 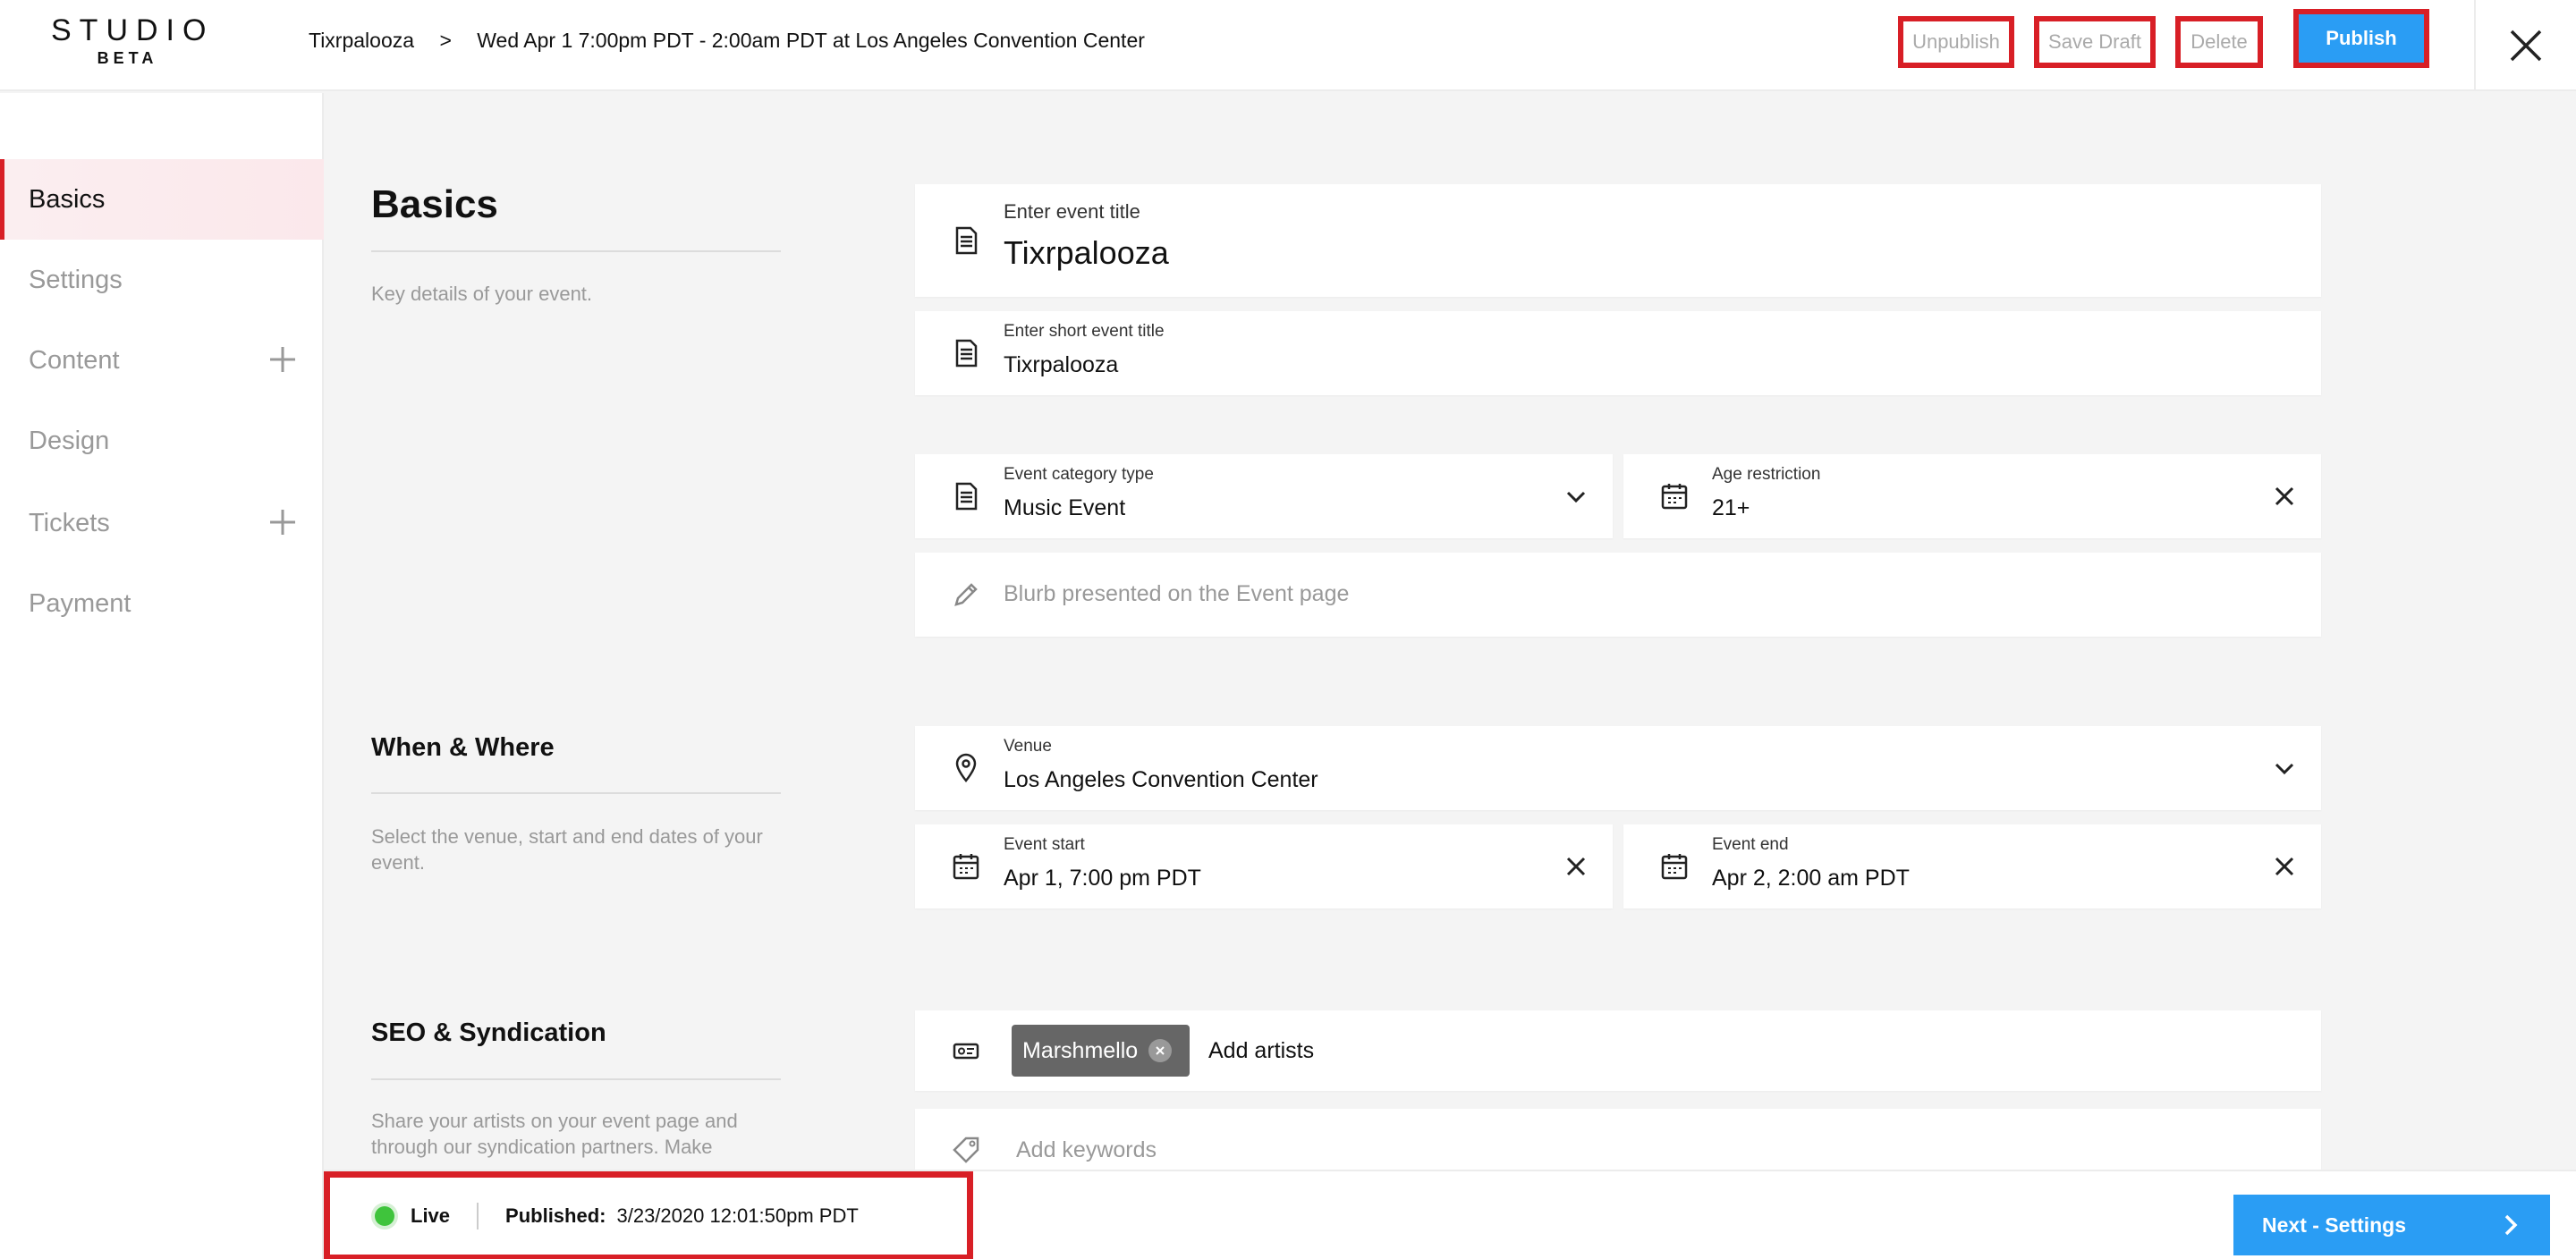 What do you see at coordinates (1079, 475) in the screenshot?
I see `event-category-label: Event category type` at bounding box center [1079, 475].